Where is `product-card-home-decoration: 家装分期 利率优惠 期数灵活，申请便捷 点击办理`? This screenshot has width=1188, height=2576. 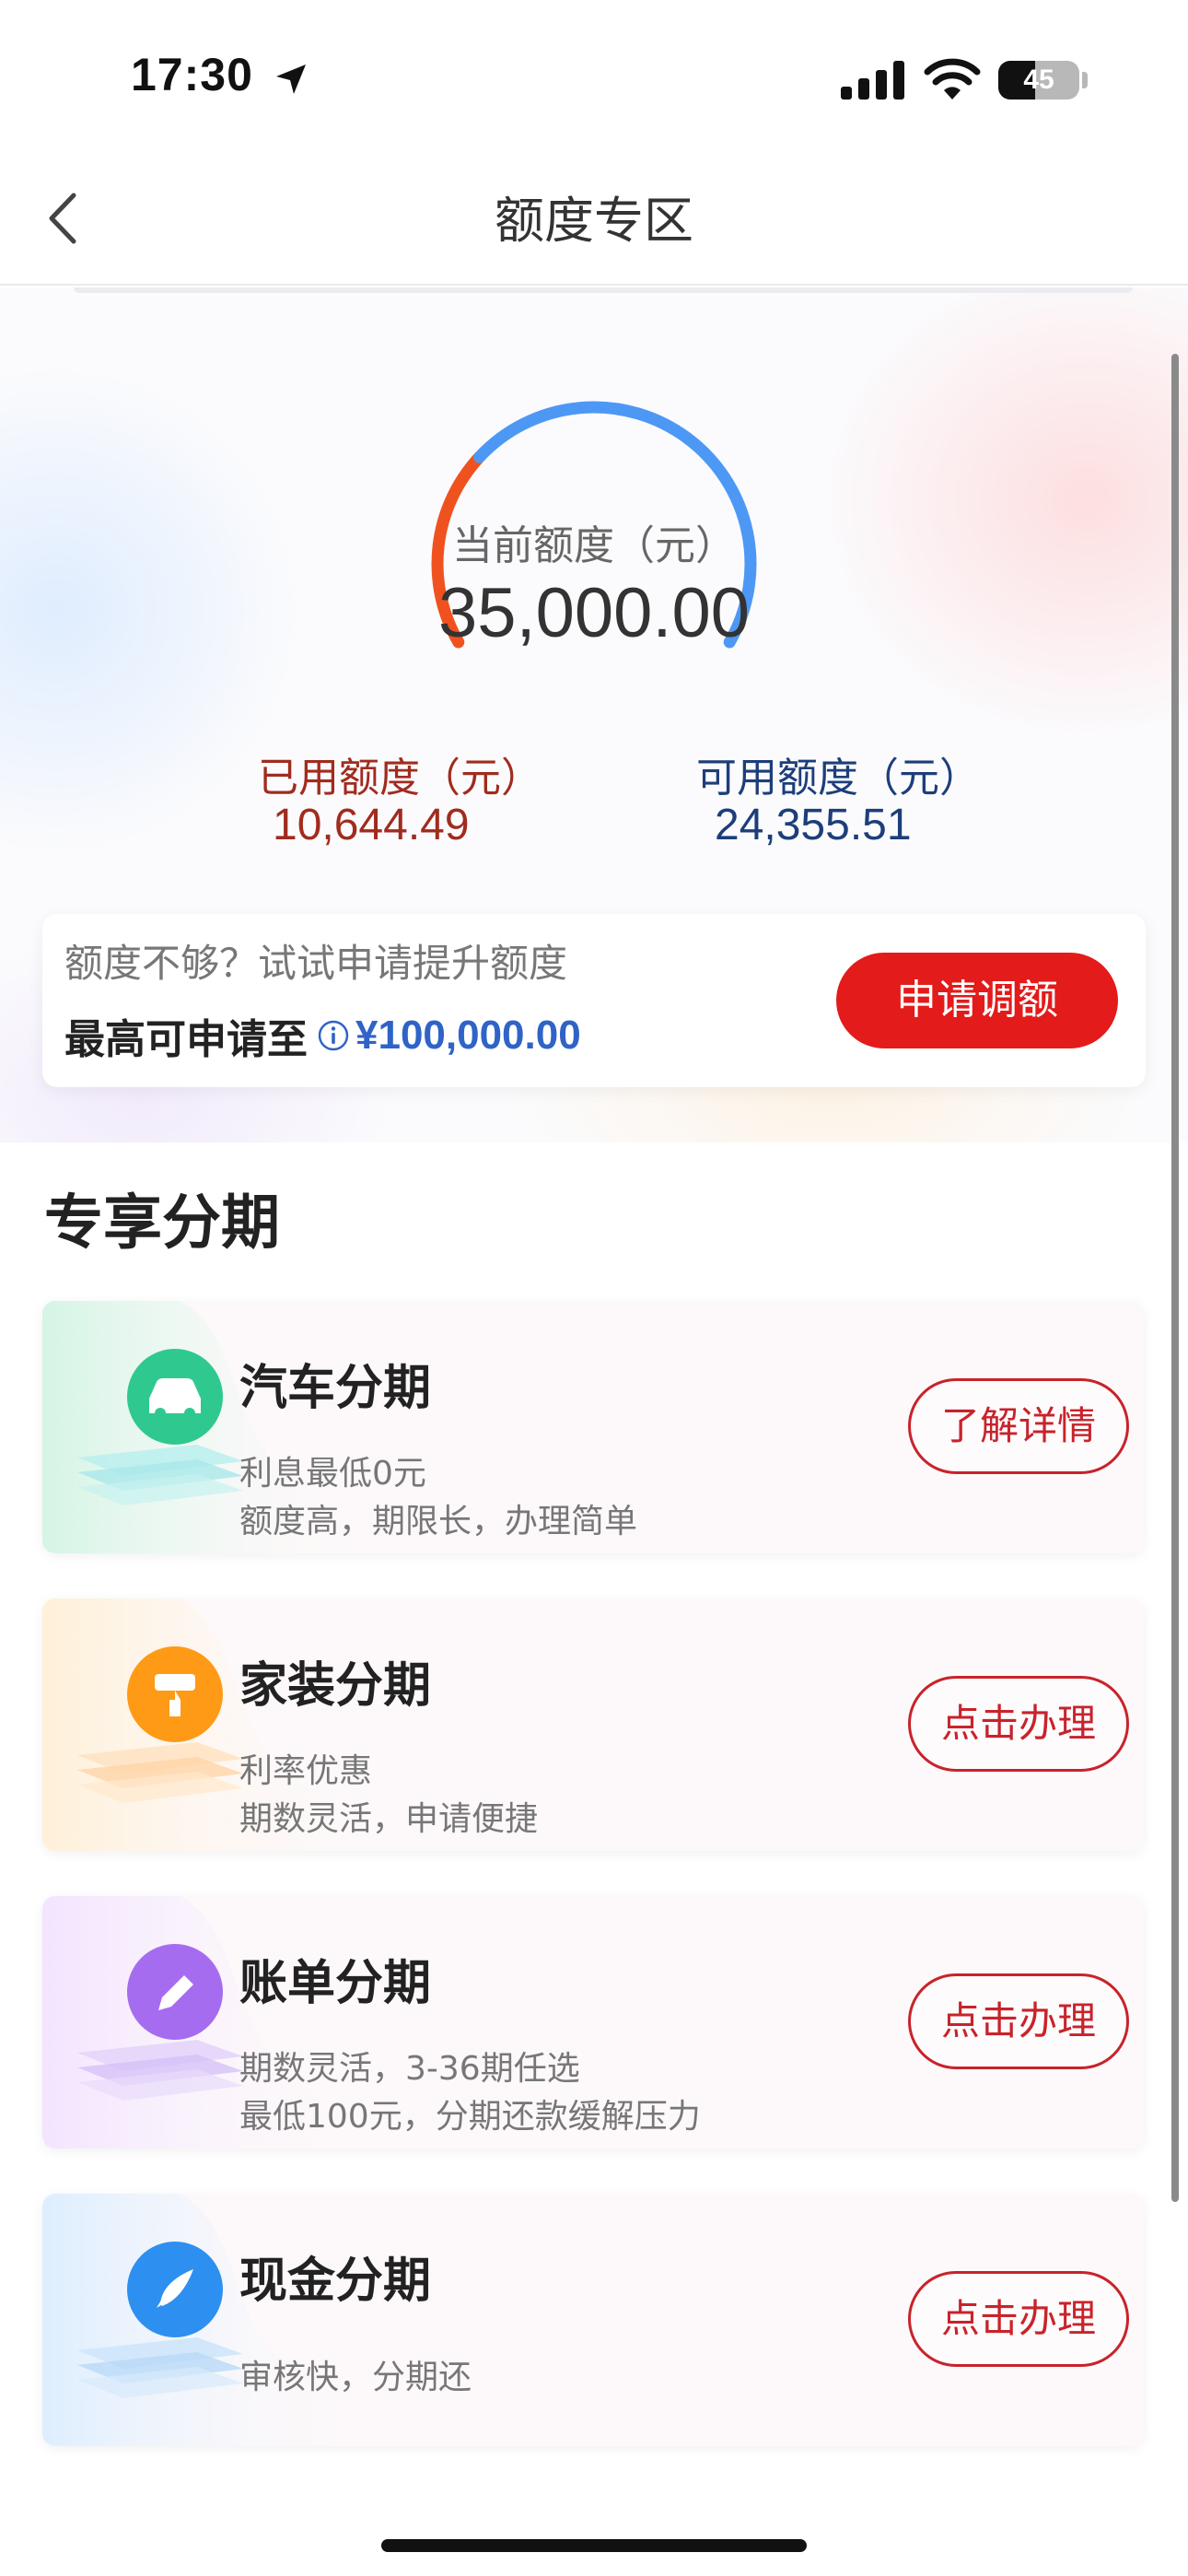
product-card-home-decoration: 家装分期 利率优惠 期数灵活，申请便捷 点击办理 is located at coordinates (593, 1724).